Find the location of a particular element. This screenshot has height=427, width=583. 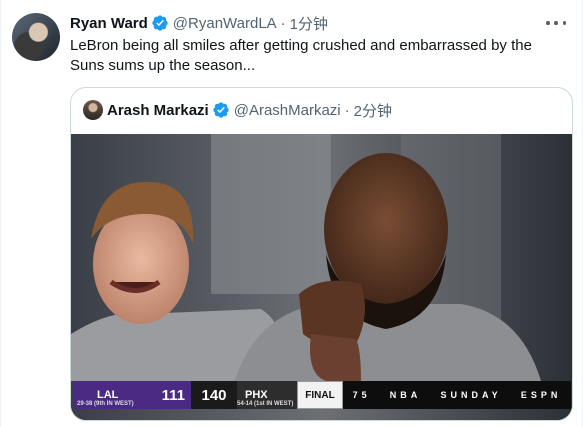

quoted-tweet-timestamp: 2分钟 is located at coordinates (373, 110).